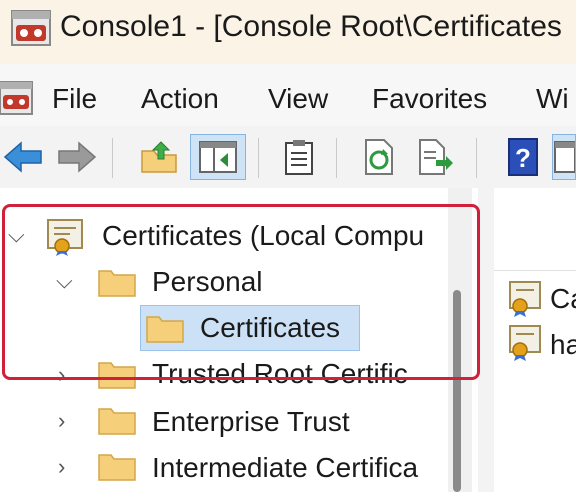  Describe the element at coordinates (563, 345) in the screenshot. I see `certificate-list-item: ha` at that location.